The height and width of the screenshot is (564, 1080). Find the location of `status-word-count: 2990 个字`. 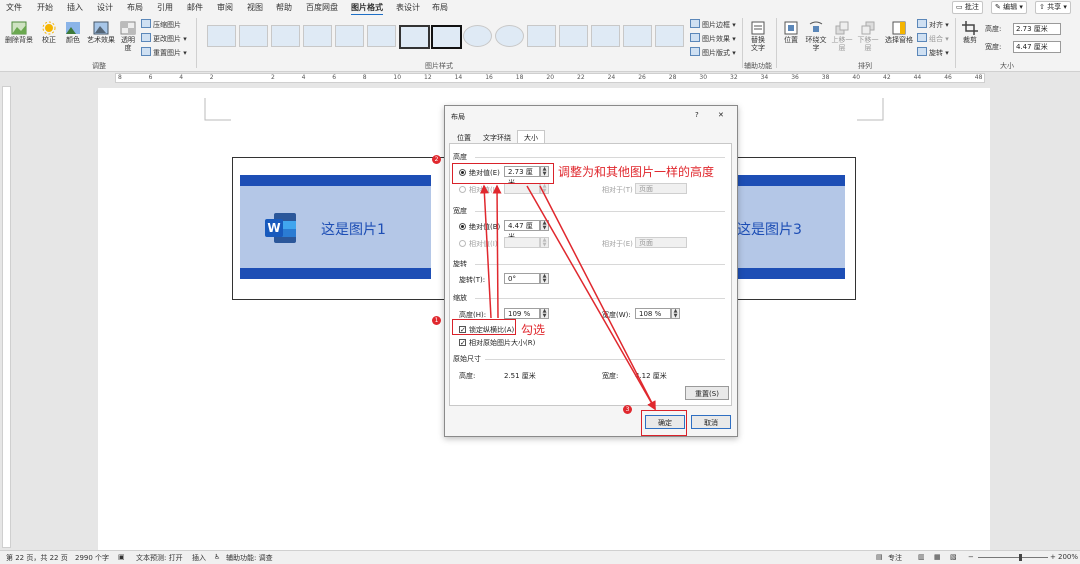

status-word-count: 2990 个字 is located at coordinates (92, 558).